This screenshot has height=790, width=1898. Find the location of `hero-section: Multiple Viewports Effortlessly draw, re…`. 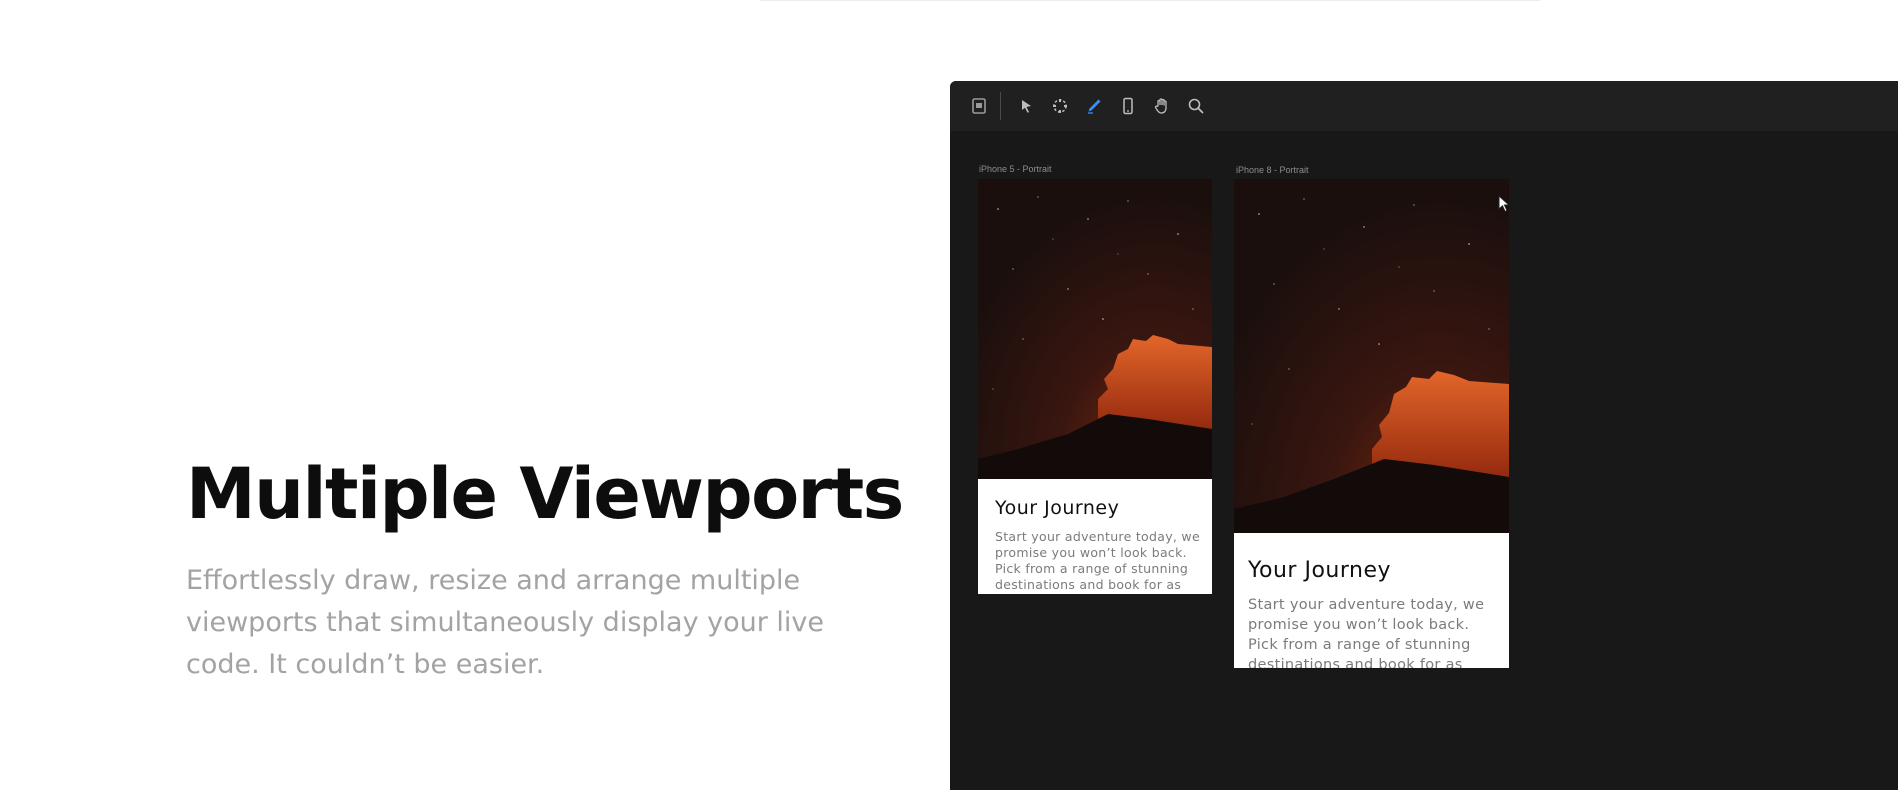

hero-section: Multiple Viewports Effortlessly draw, re… is located at coordinates (556, 568).